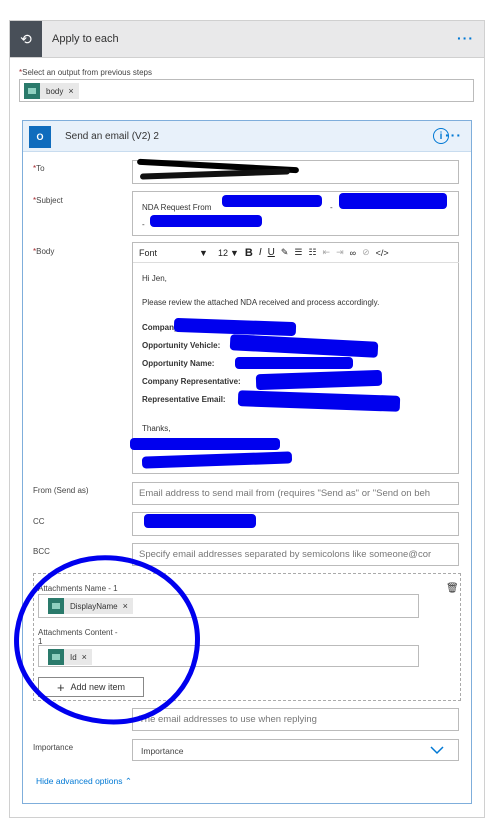 This screenshot has width=493, height=819. Describe the element at coordinates (223, 253) in the screenshot. I see `size-select: 12` at that location.